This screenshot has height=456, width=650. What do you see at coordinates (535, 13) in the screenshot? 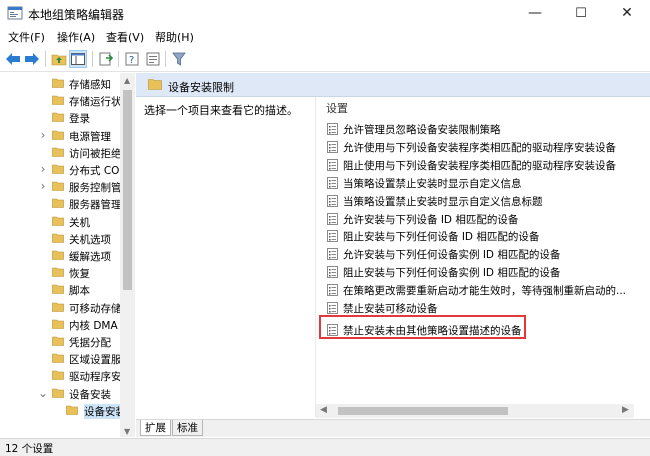
I see `minimize-button: —` at bounding box center [535, 13].